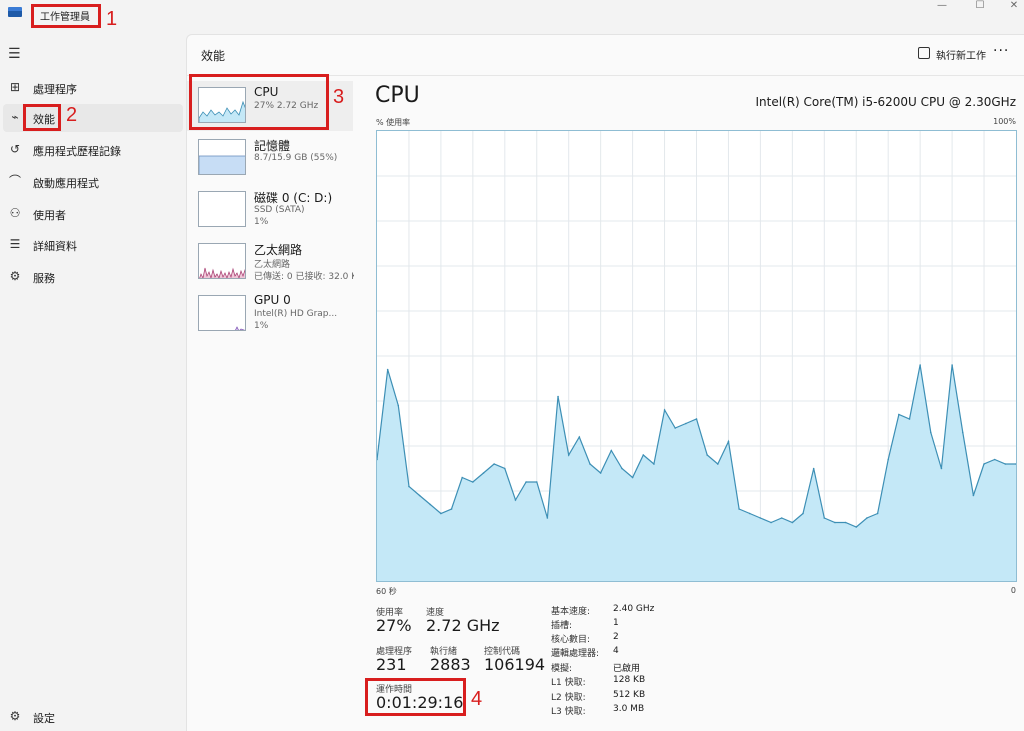 The width and height of the screenshot is (1024, 731). I want to click on annotation-number-2: 2, so click(72, 115).